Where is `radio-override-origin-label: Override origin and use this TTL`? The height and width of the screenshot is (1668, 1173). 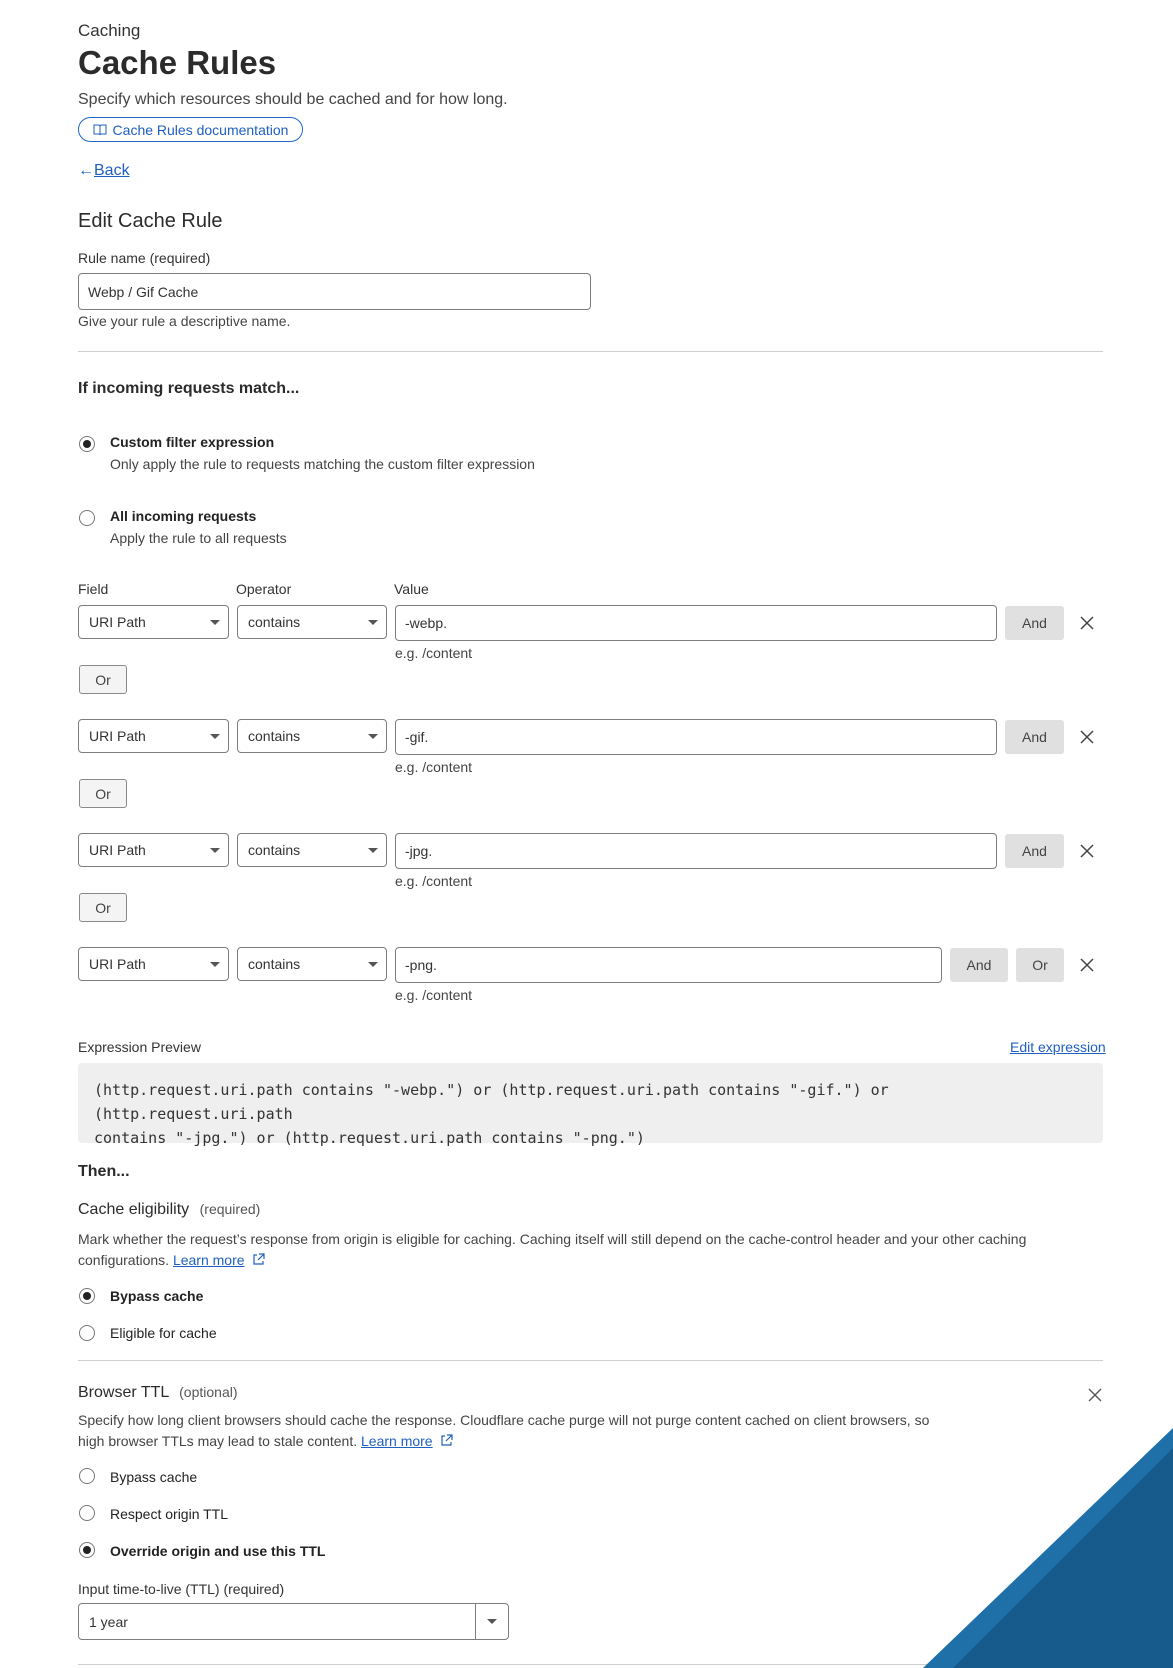
radio-override-origin-label: Override origin and use this TTL is located at coordinates (218, 1551).